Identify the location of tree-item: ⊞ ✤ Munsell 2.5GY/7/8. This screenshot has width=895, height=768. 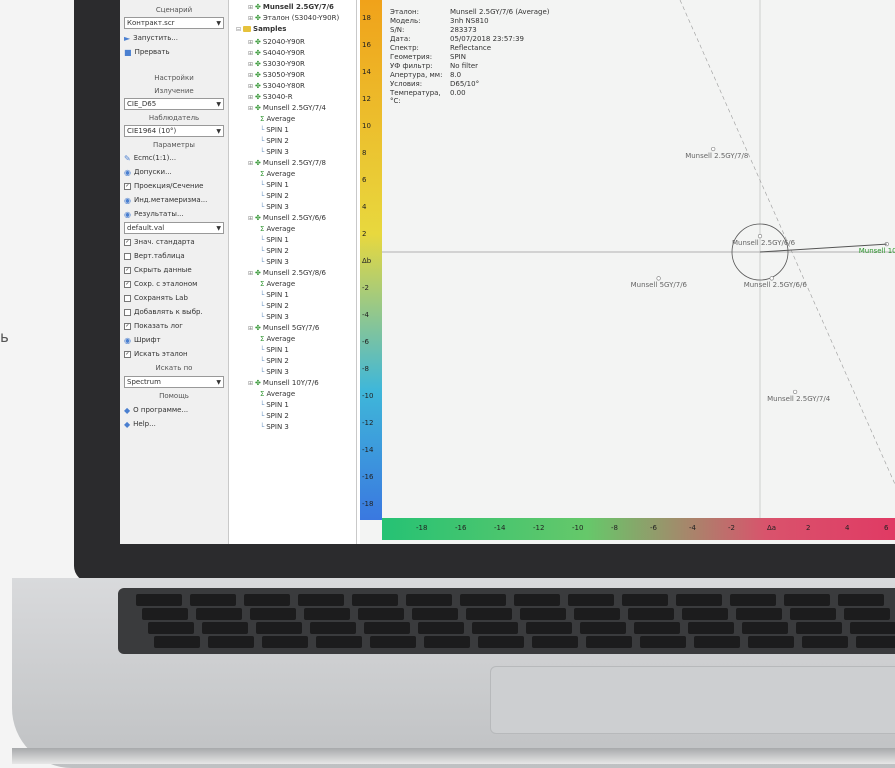
(287, 163).